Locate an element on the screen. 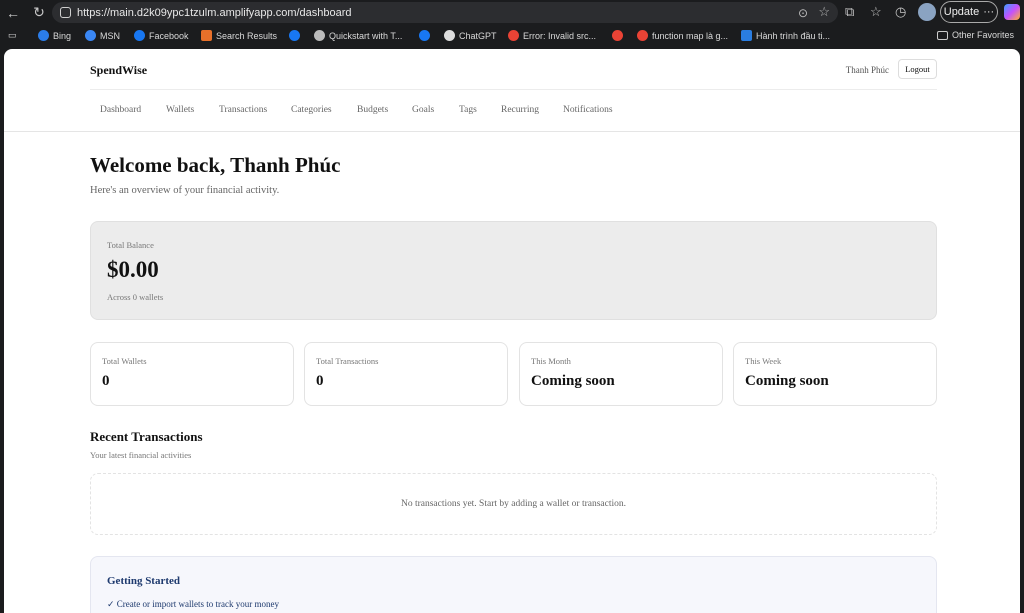  copilot-icon is located at coordinates (1012, 12).